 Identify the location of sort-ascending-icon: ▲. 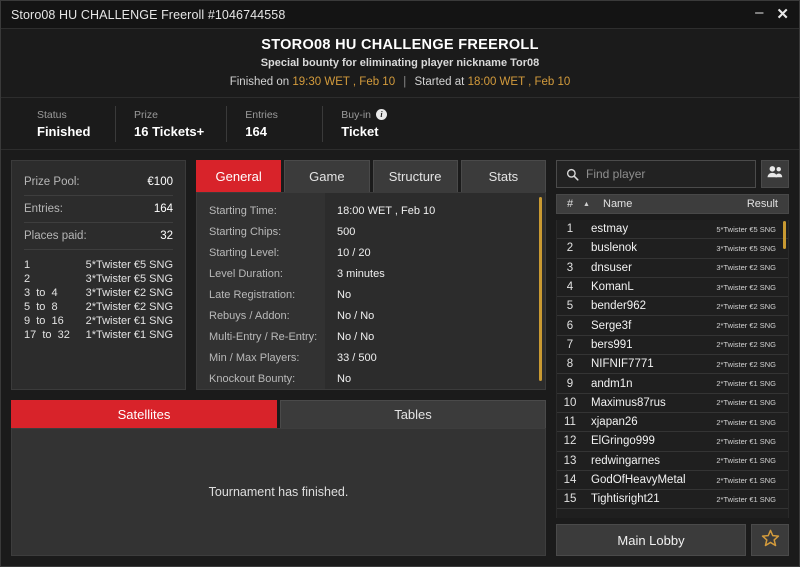
(589, 204).